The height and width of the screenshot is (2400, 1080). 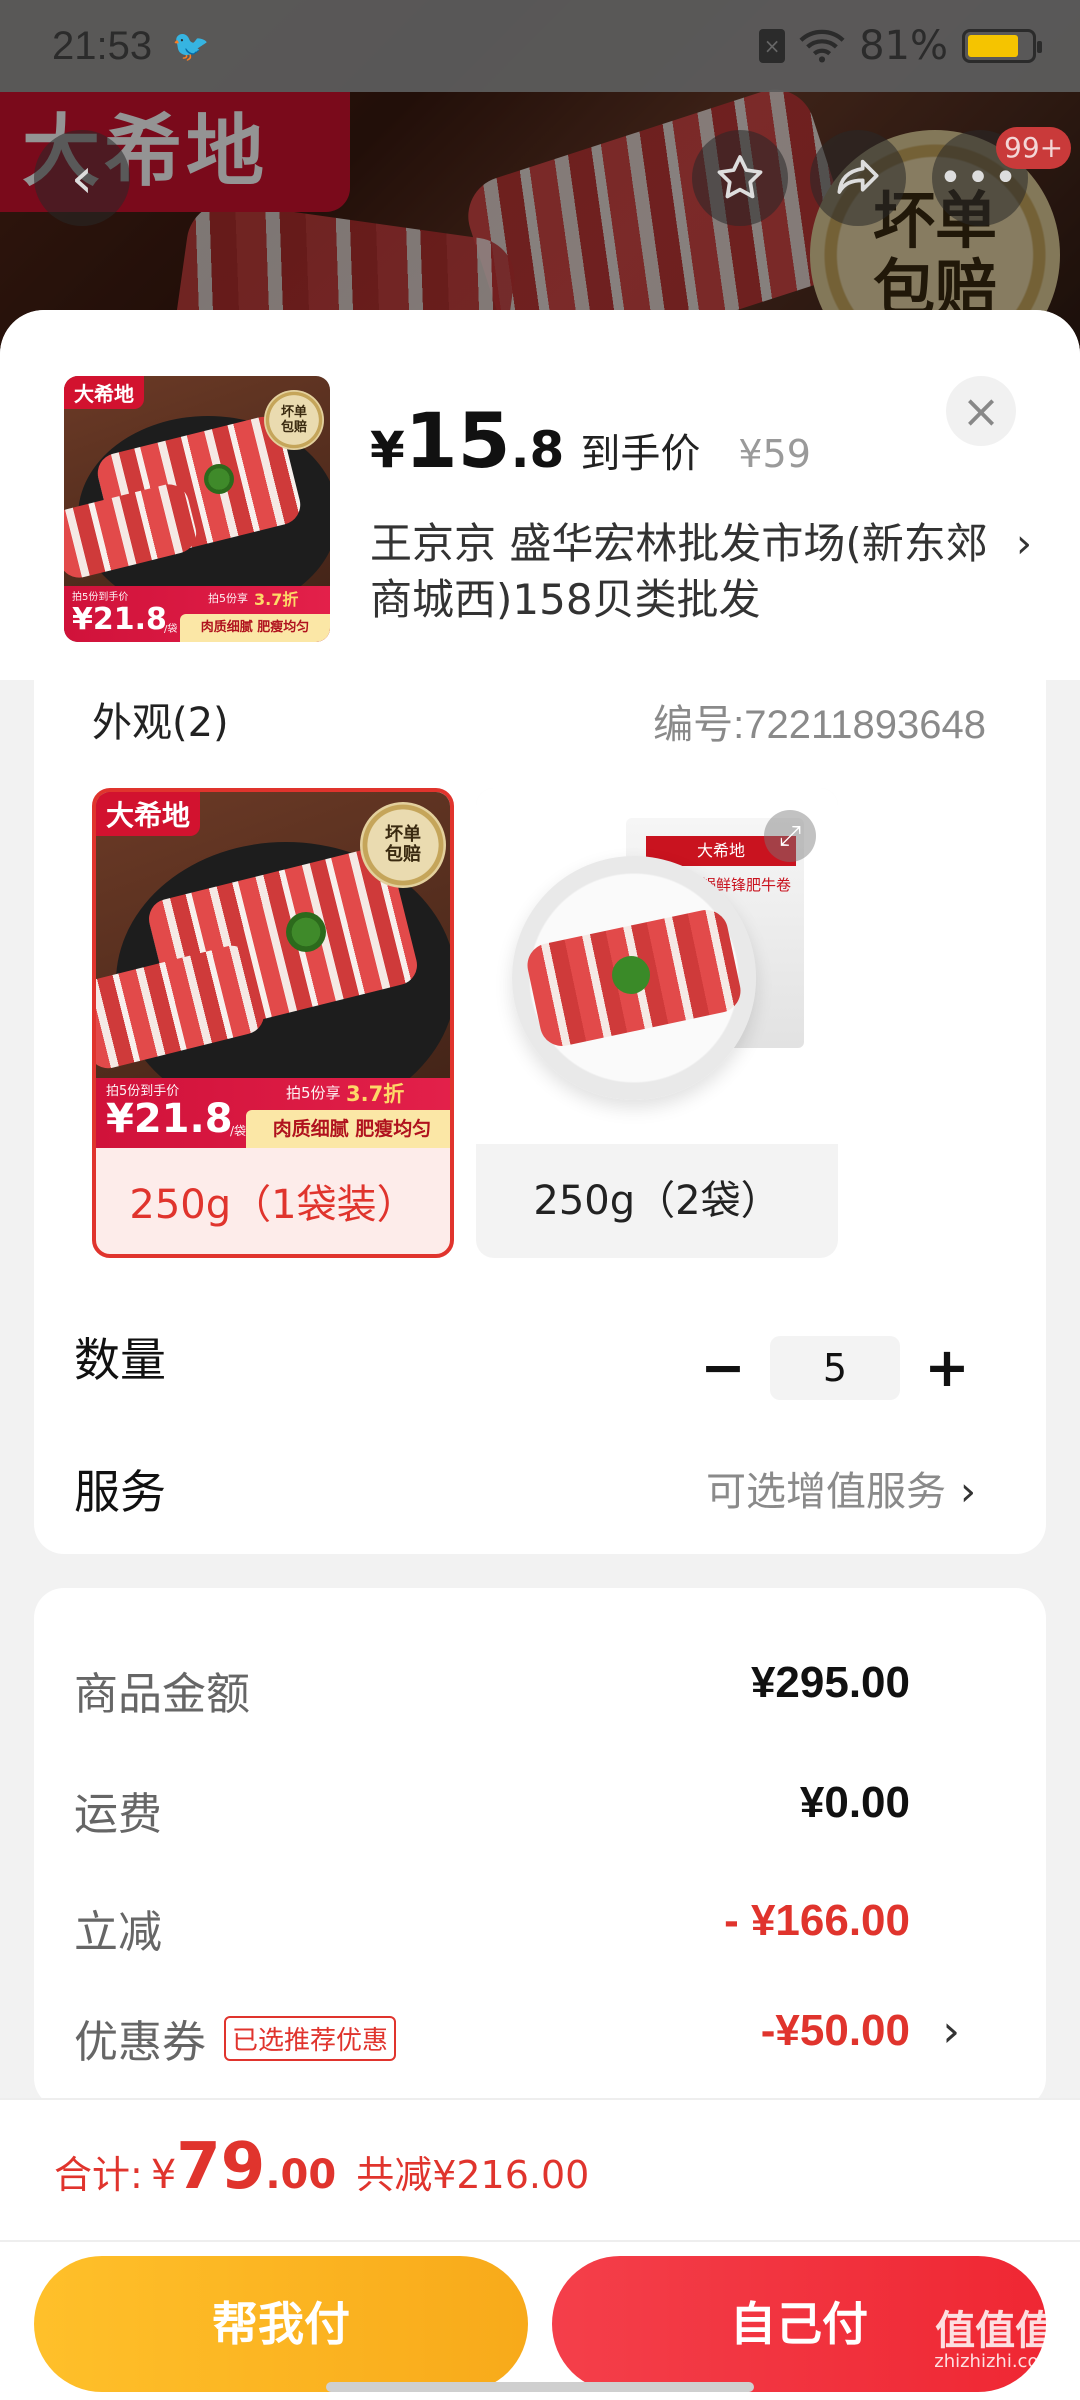 I want to click on instant-discount-value: - ¥166.00, so click(x=817, y=1920).